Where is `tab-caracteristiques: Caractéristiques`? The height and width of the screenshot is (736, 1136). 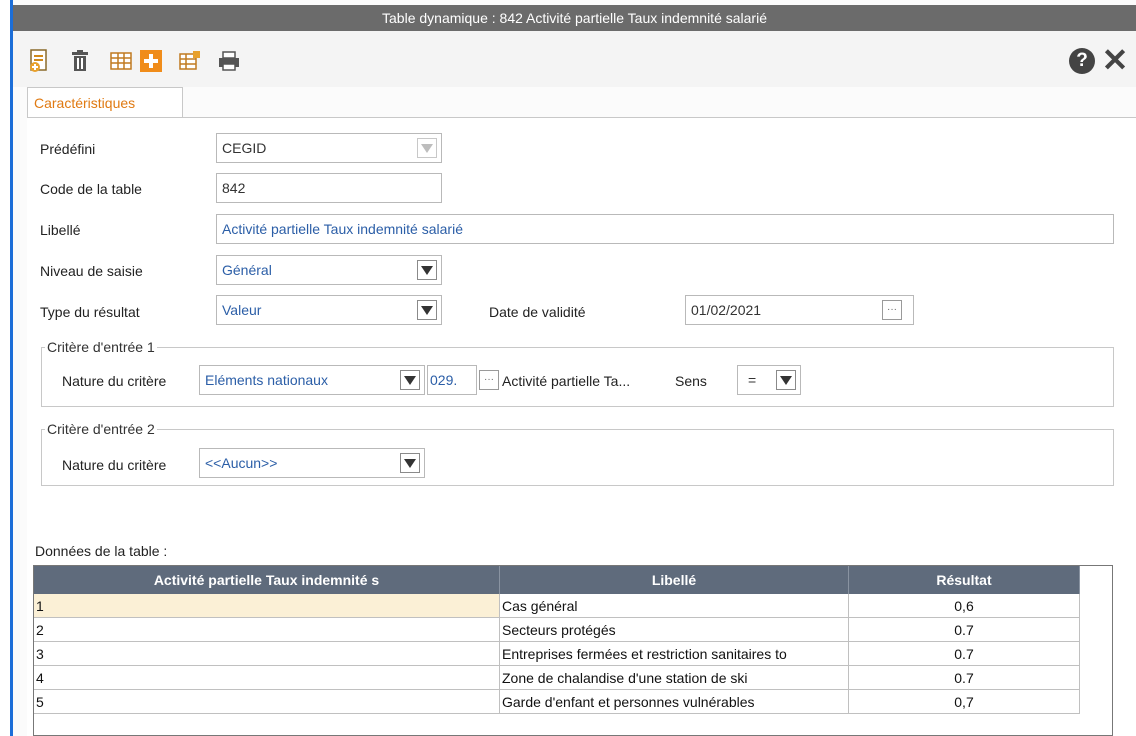
tab-caracteristiques: Caractéristiques is located at coordinates (105, 102).